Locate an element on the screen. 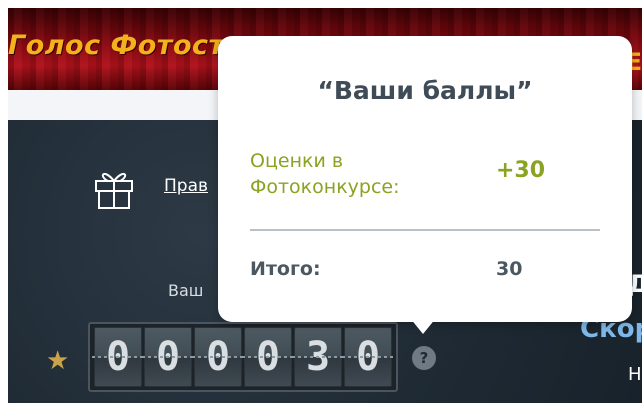 The image size is (642, 403). rules-link: Прав is located at coordinates (192, 186).